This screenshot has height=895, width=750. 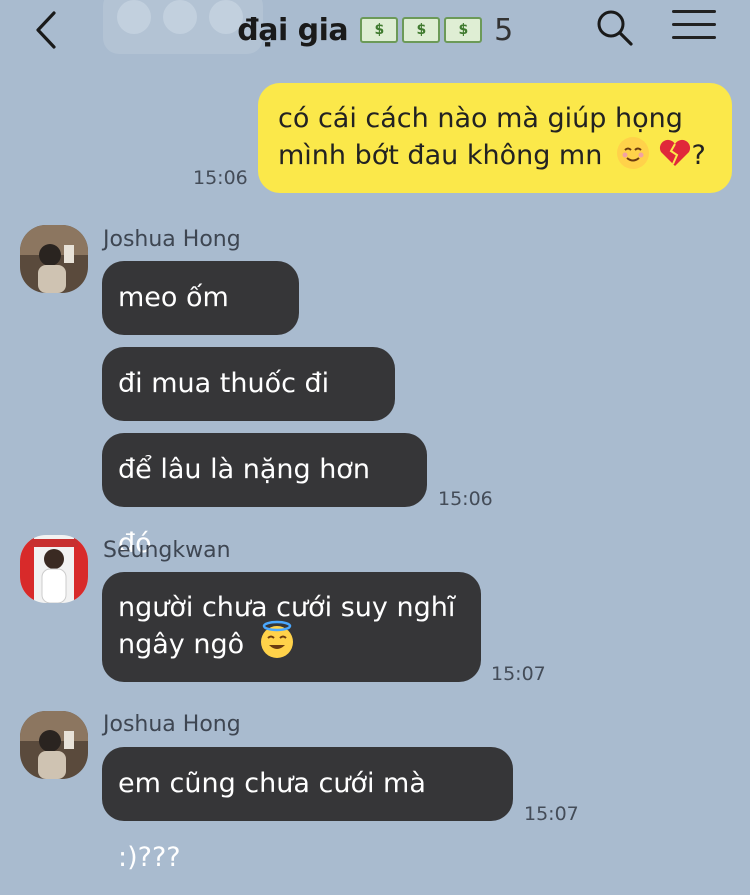 I want to click on message-line: có cái cách nào mà giúp họng, so click(x=480, y=118).